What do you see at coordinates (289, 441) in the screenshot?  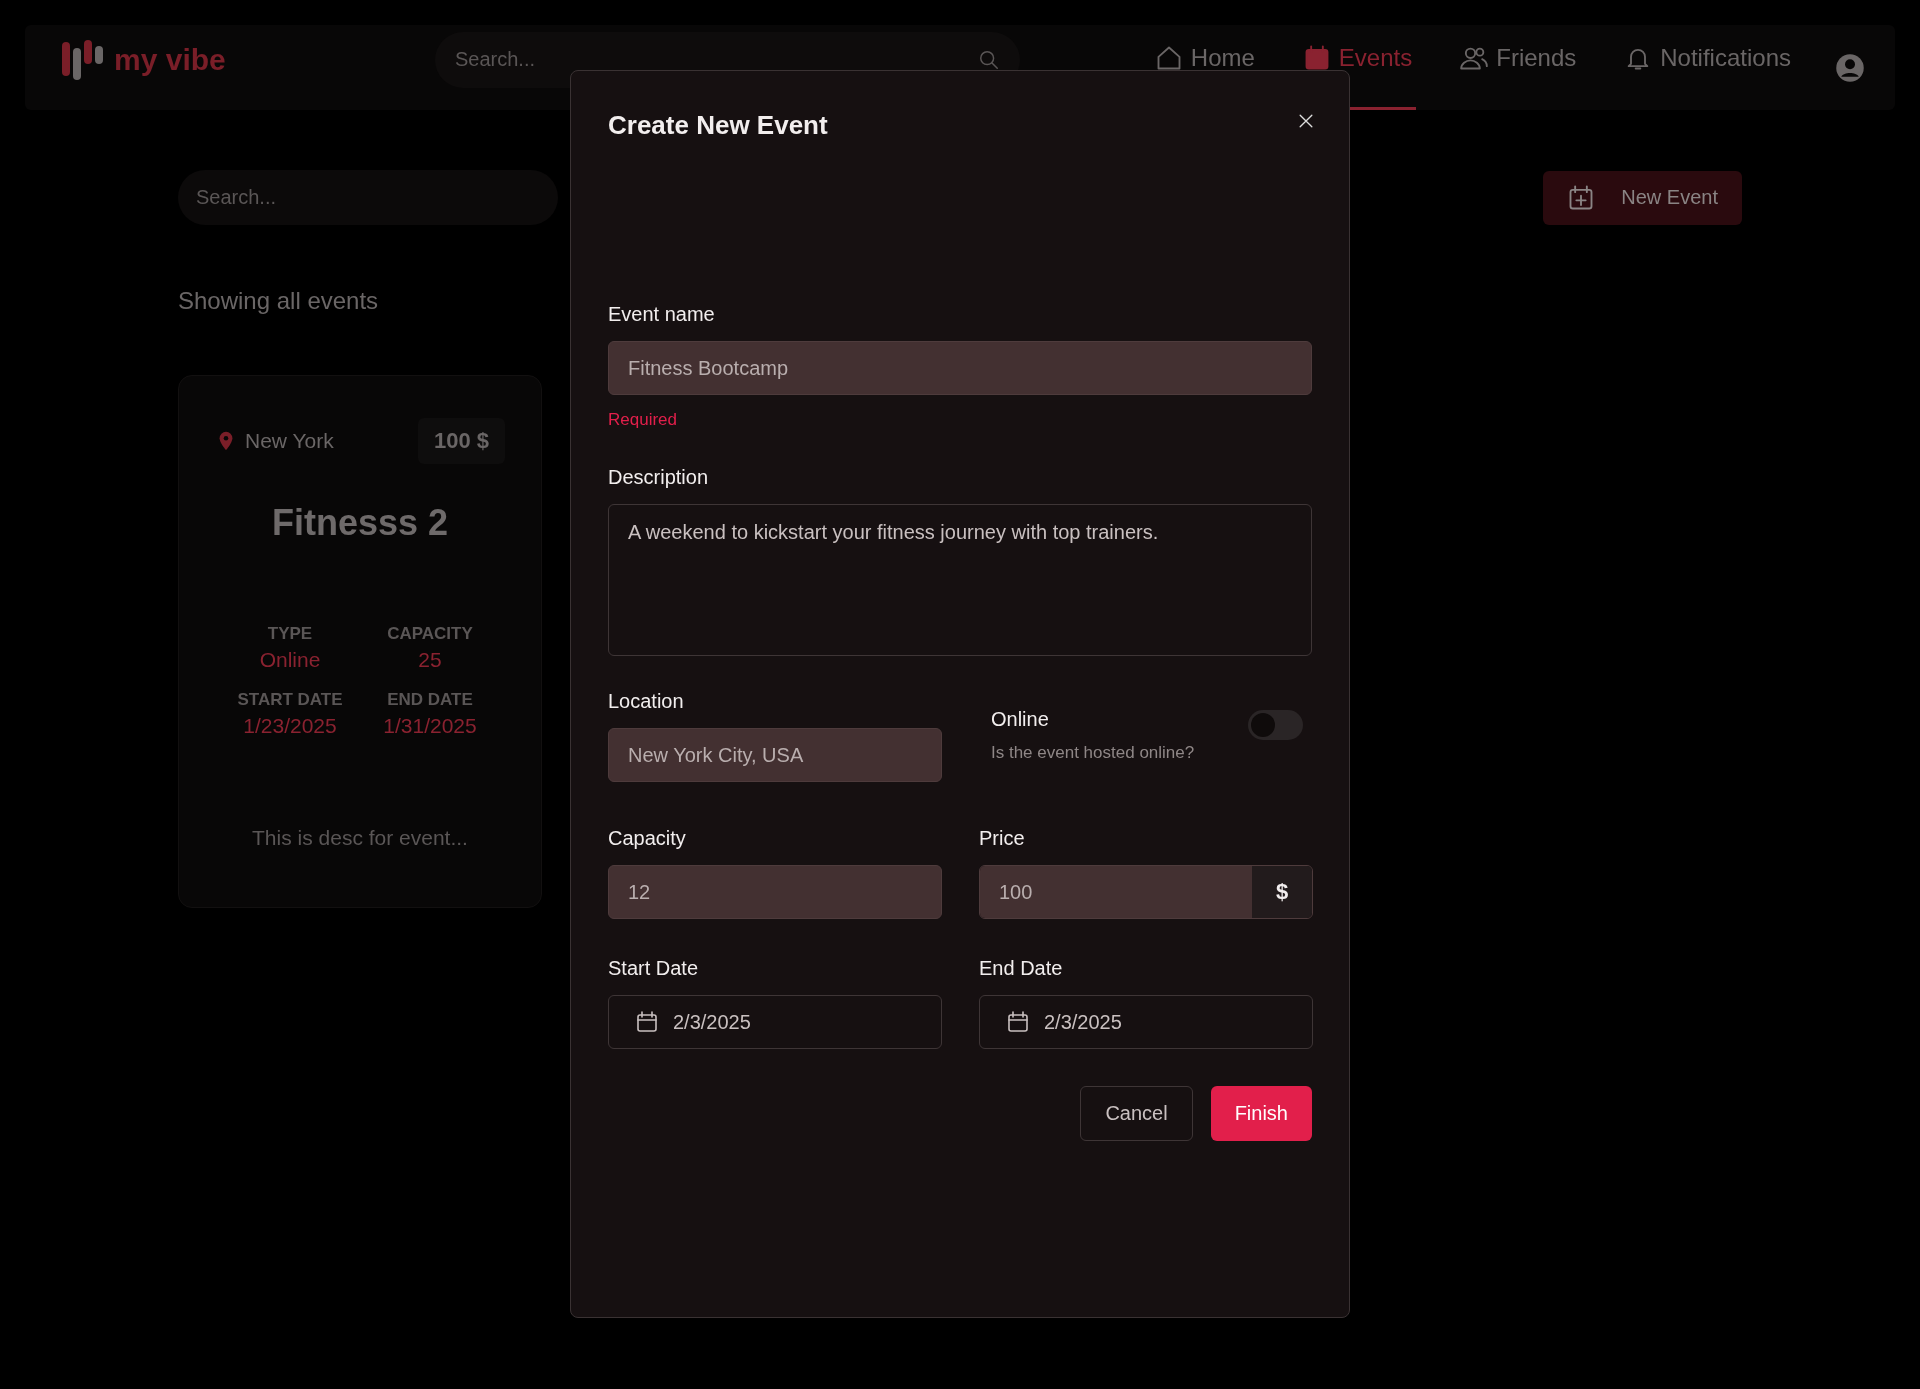 I see `event-location: New York` at bounding box center [289, 441].